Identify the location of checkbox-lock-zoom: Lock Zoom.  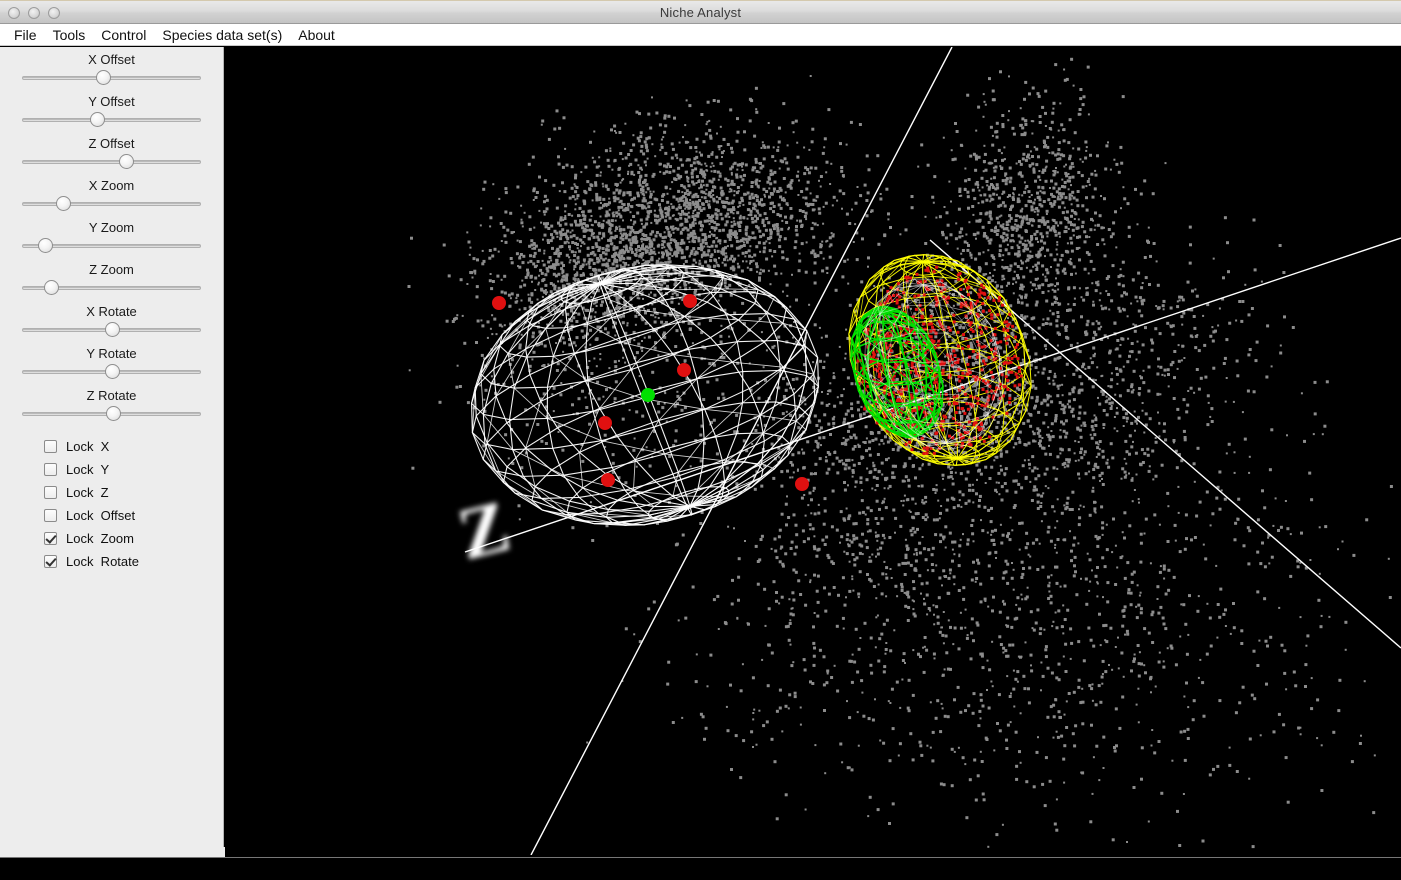
(133, 538).